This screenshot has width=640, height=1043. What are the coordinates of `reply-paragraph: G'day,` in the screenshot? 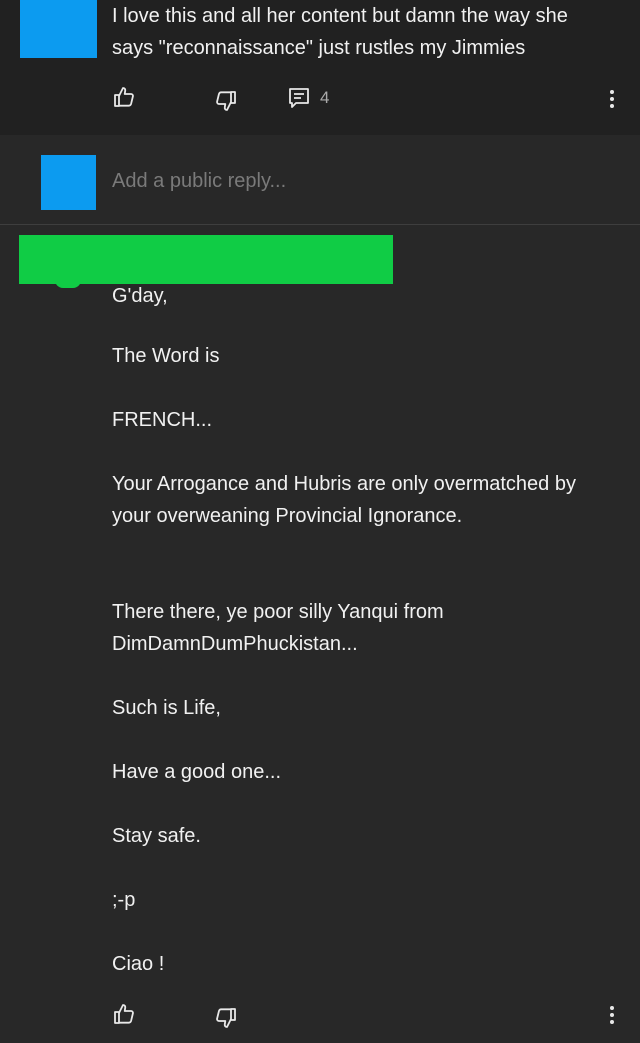 It's located at (140, 296).